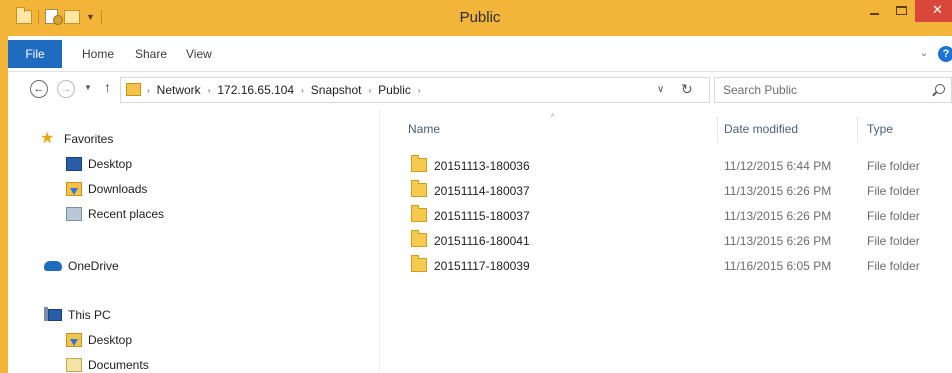 The image size is (952, 373). I want to click on back-button: ←, so click(39, 89).